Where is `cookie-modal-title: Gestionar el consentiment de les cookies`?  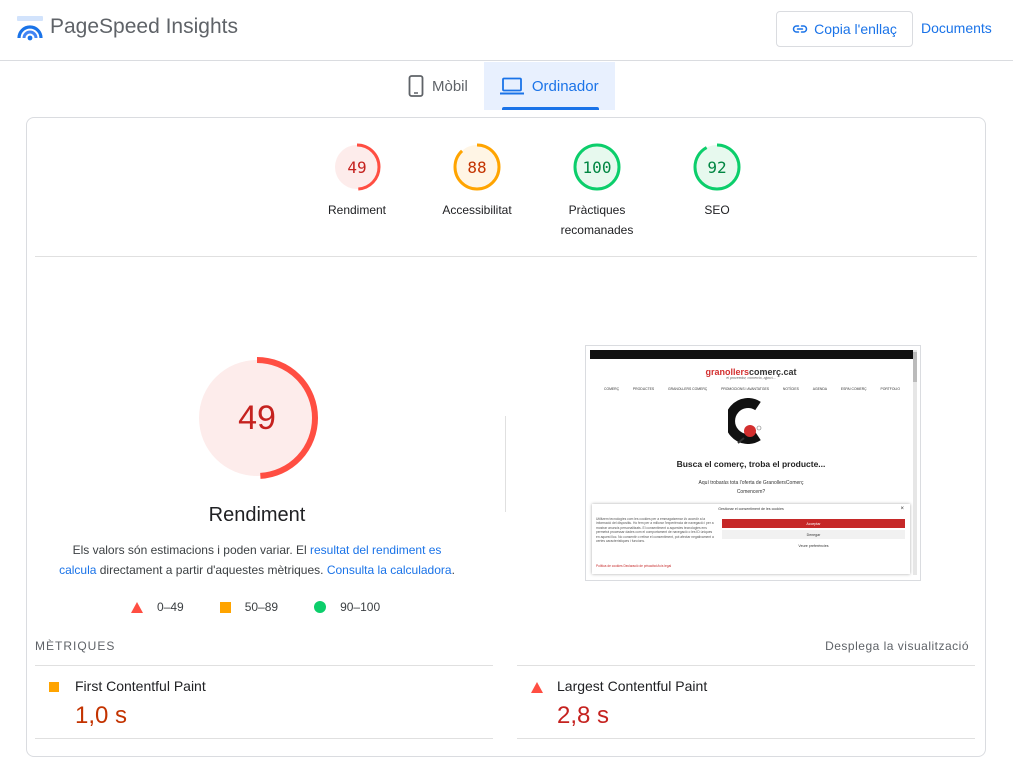 cookie-modal-title: Gestionar el consentiment de les cookies is located at coordinates (751, 509).